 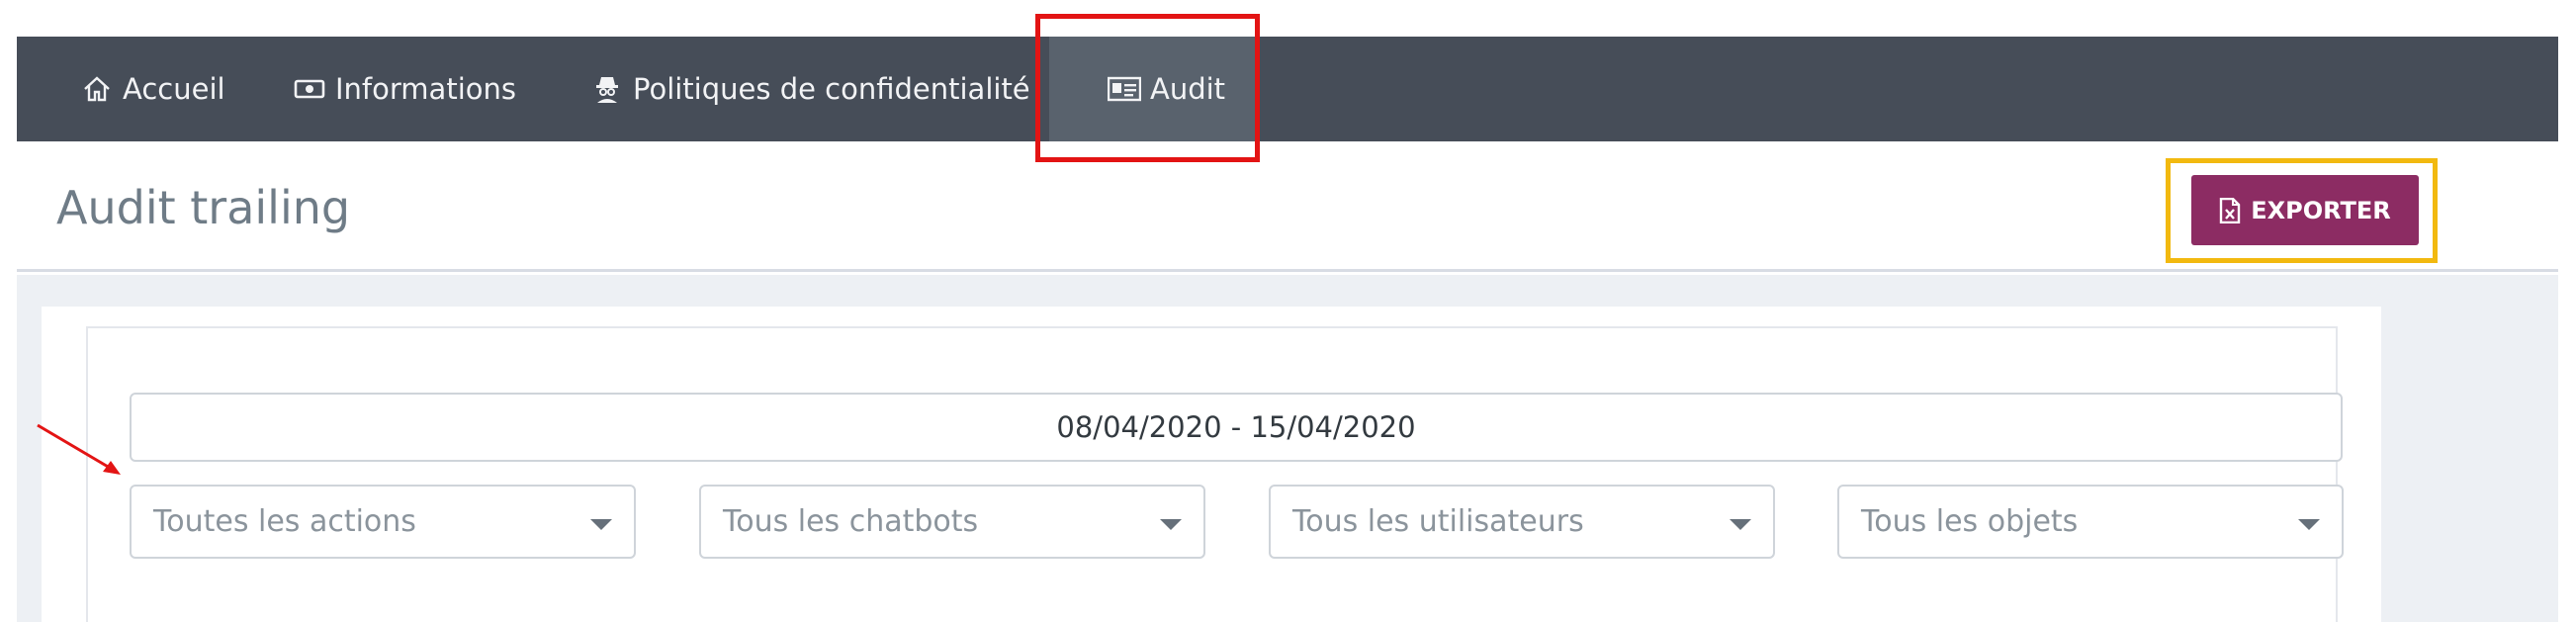 I want to click on annotation-yellow-highlight, so click(x=2302, y=210).